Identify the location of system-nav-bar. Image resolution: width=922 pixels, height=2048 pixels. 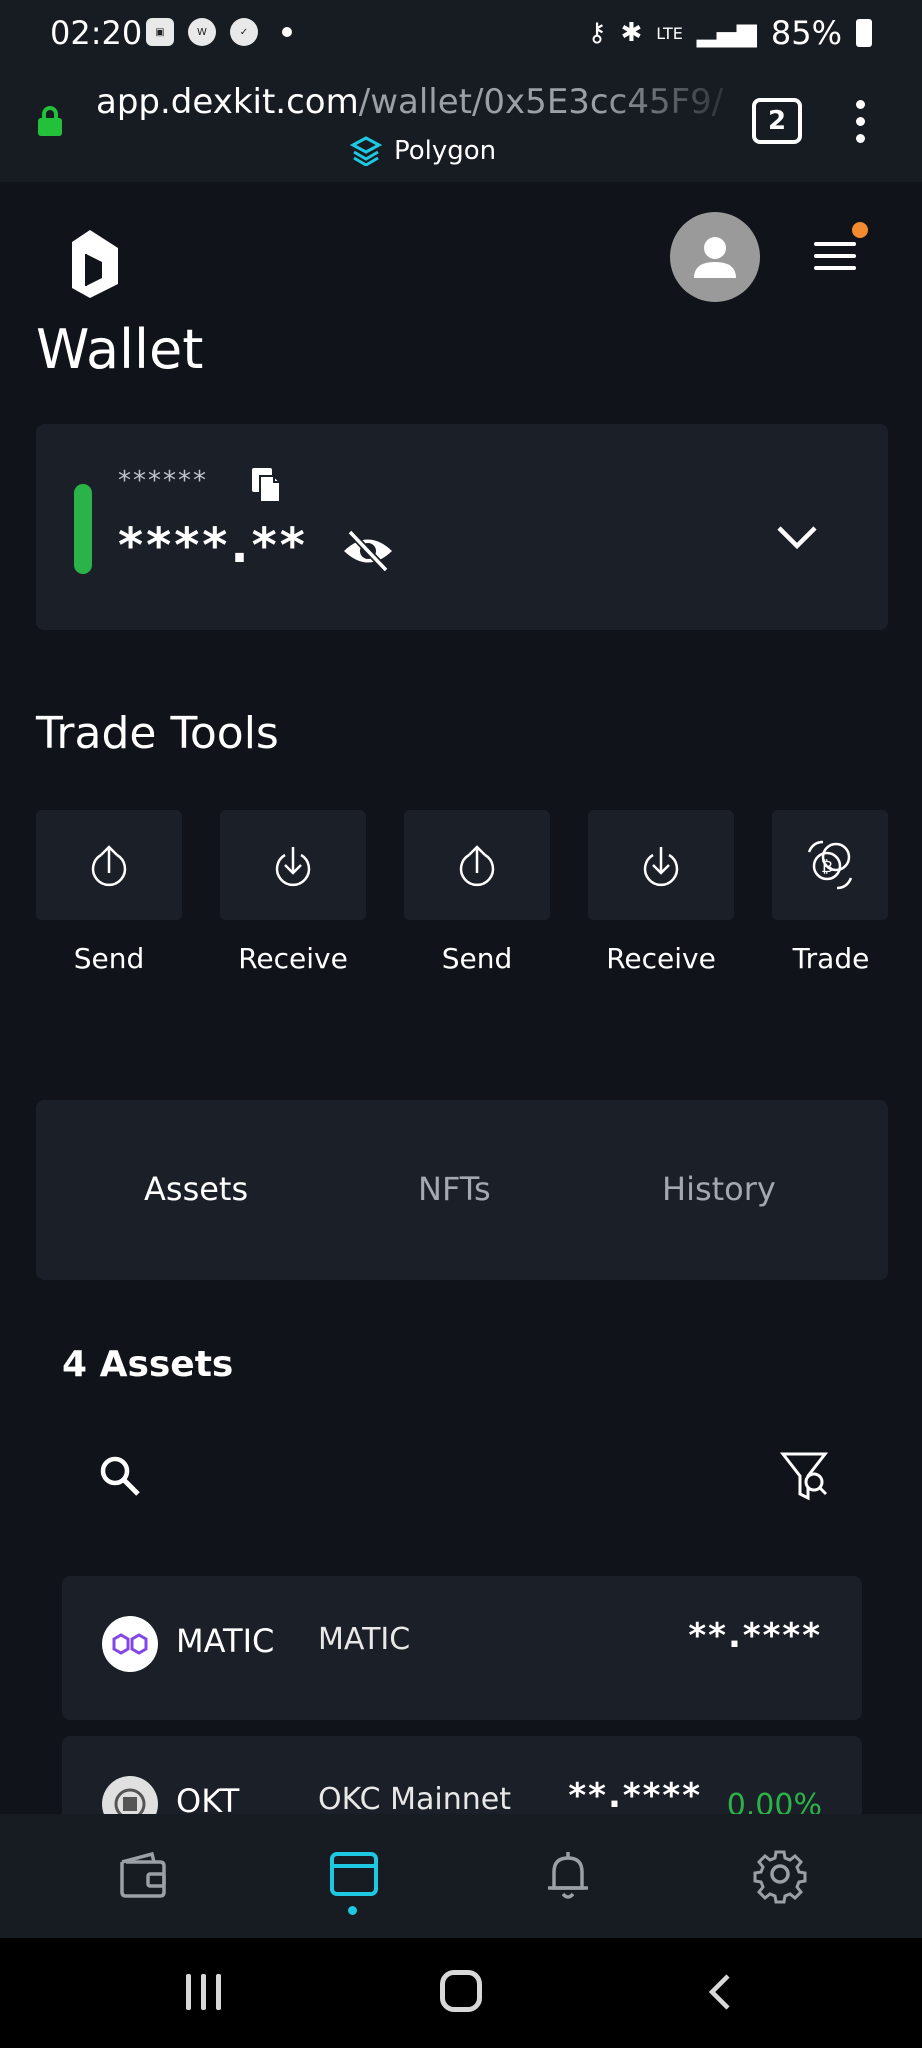
(461, 1993).